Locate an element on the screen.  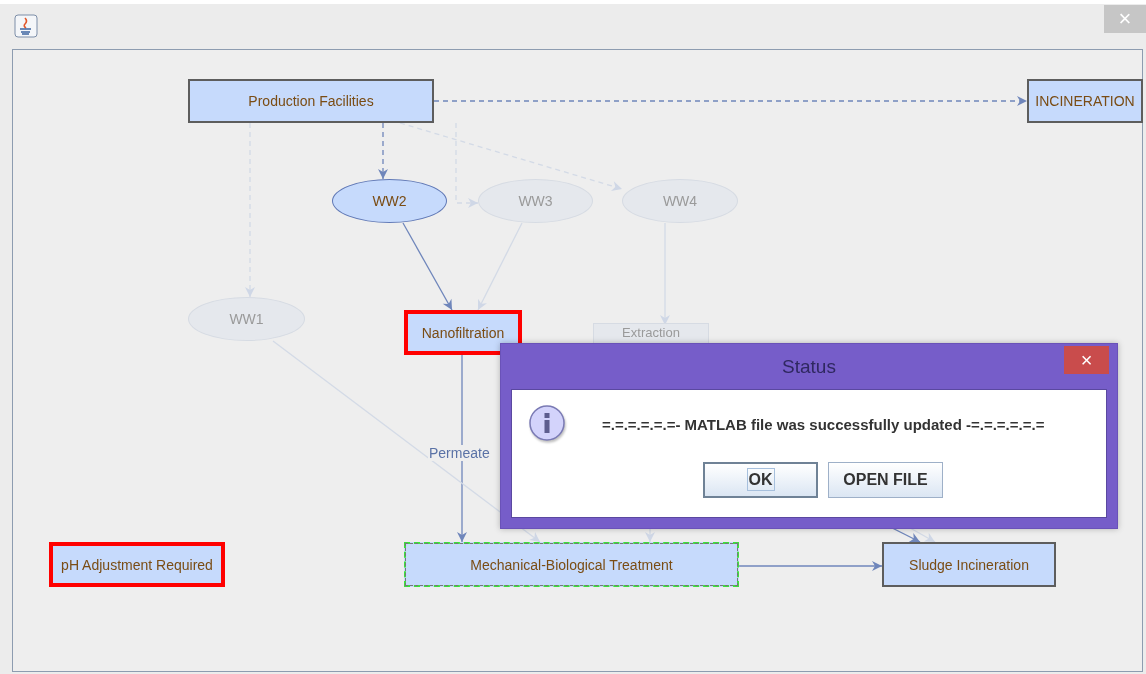
info-icon is located at coordinates (548, 424).